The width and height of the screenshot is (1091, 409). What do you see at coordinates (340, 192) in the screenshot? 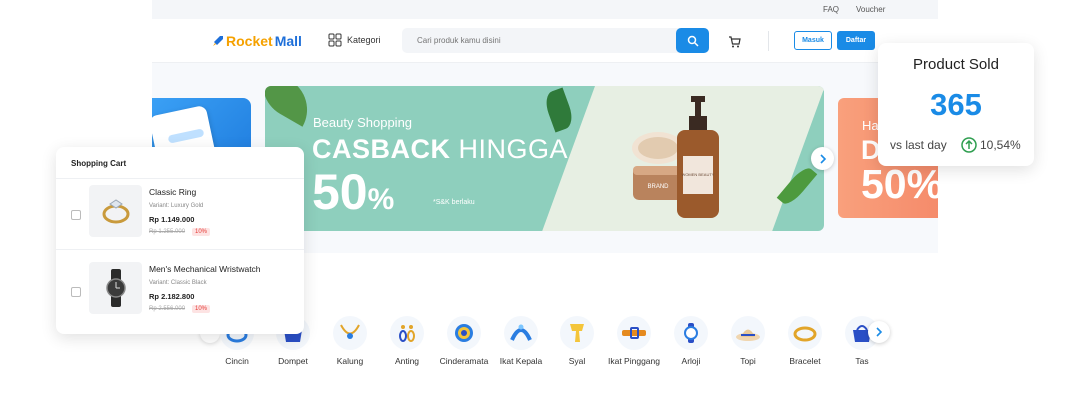
I see `banner-percent-number: 50` at bounding box center [340, 192].